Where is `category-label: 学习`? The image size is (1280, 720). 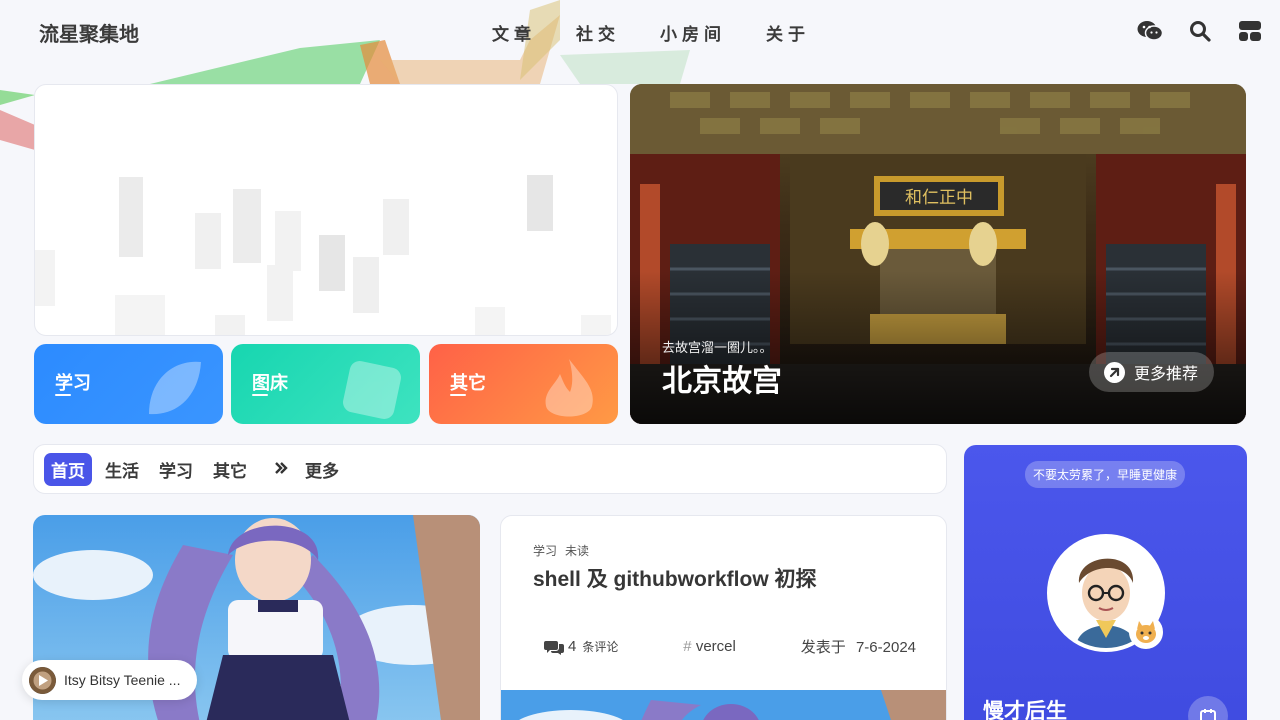
category-label: 学习 is located at coordinates (73, 383).